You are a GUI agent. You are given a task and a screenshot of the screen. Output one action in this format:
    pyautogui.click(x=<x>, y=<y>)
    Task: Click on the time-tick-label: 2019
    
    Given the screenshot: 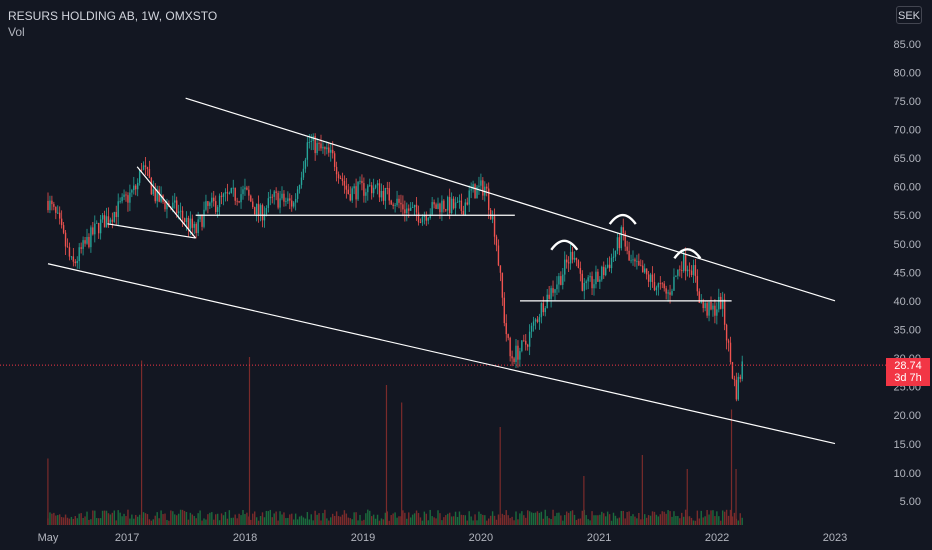 What is the action you would take?
    pyautogui.click(x=363, y=538)
    